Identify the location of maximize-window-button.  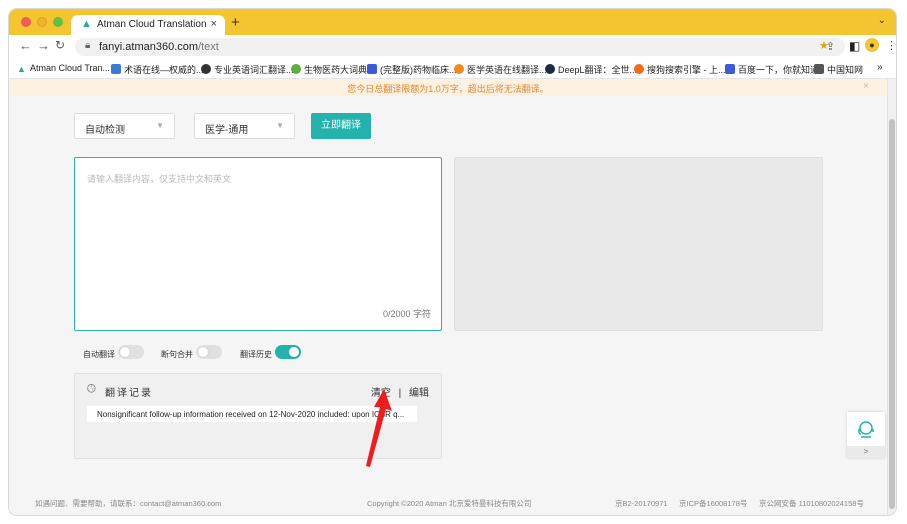
(58, 22).